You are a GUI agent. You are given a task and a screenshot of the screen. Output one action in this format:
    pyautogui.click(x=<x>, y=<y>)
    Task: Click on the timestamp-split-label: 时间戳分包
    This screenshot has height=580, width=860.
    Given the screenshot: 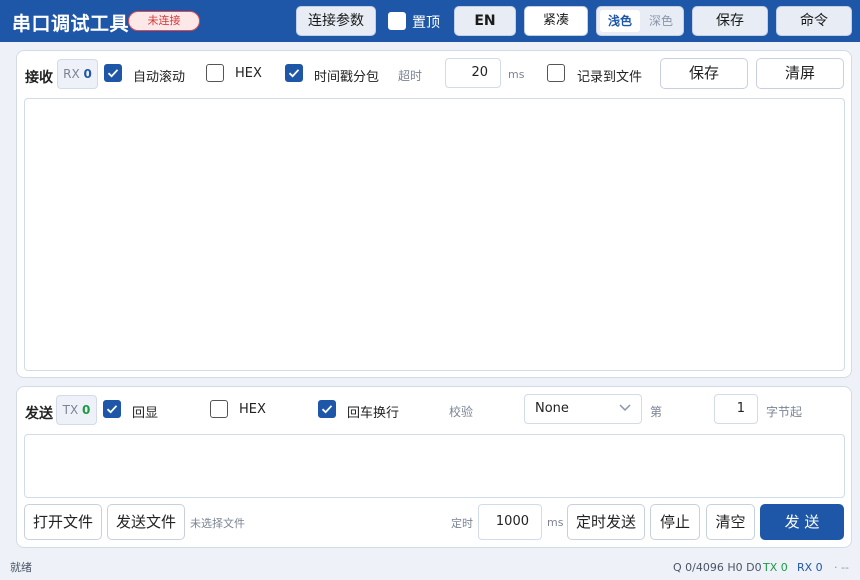 What is the action you would take?
    pyautogui.click(x=347, y=77)
    